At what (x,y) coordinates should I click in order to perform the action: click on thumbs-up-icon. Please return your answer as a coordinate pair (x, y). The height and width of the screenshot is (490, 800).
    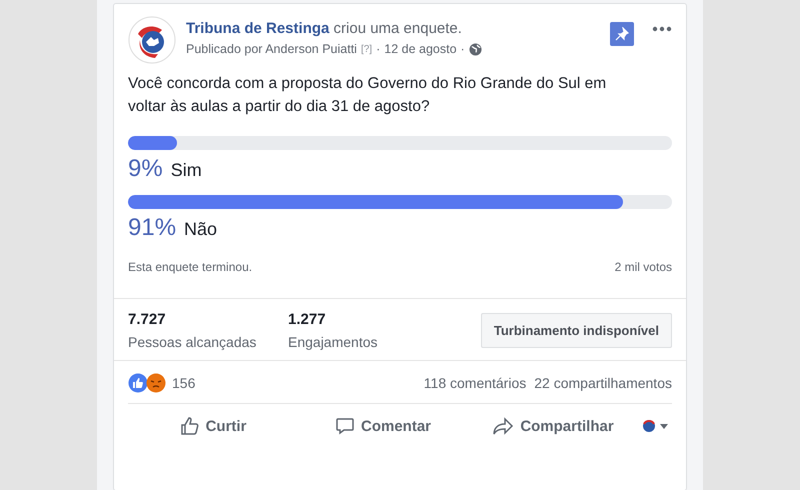
    Looking at the image, I should click on (190, 426).